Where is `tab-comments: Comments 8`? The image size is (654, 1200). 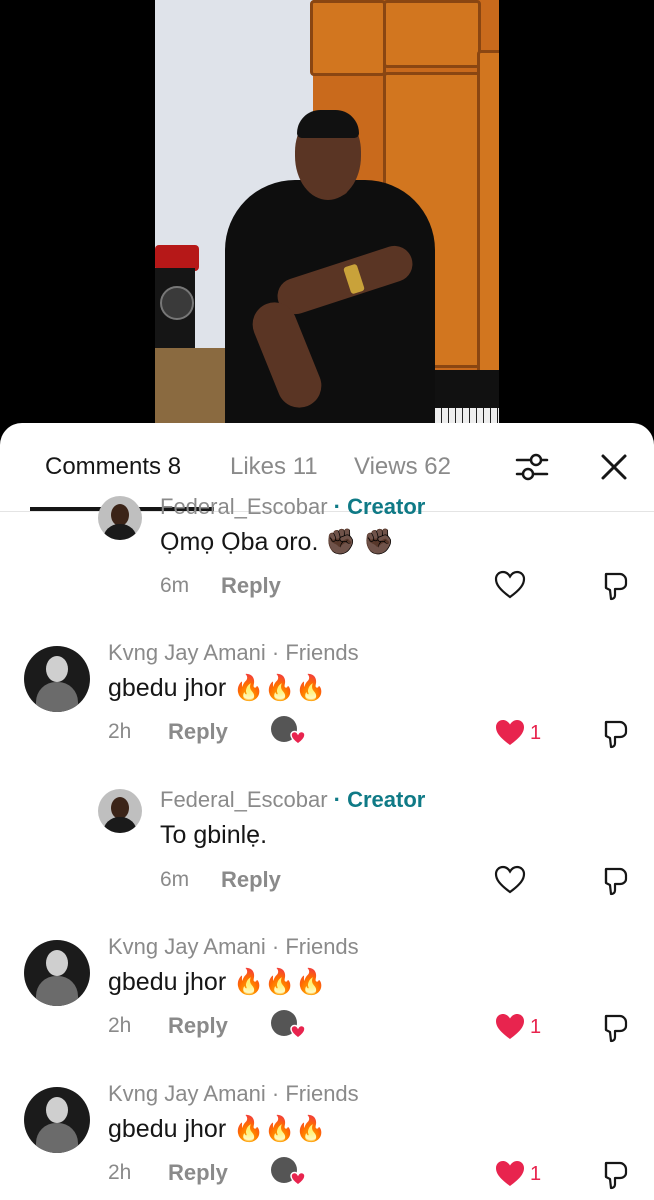 tab-comments: Comments 8 is located at coordinates (113, 467).